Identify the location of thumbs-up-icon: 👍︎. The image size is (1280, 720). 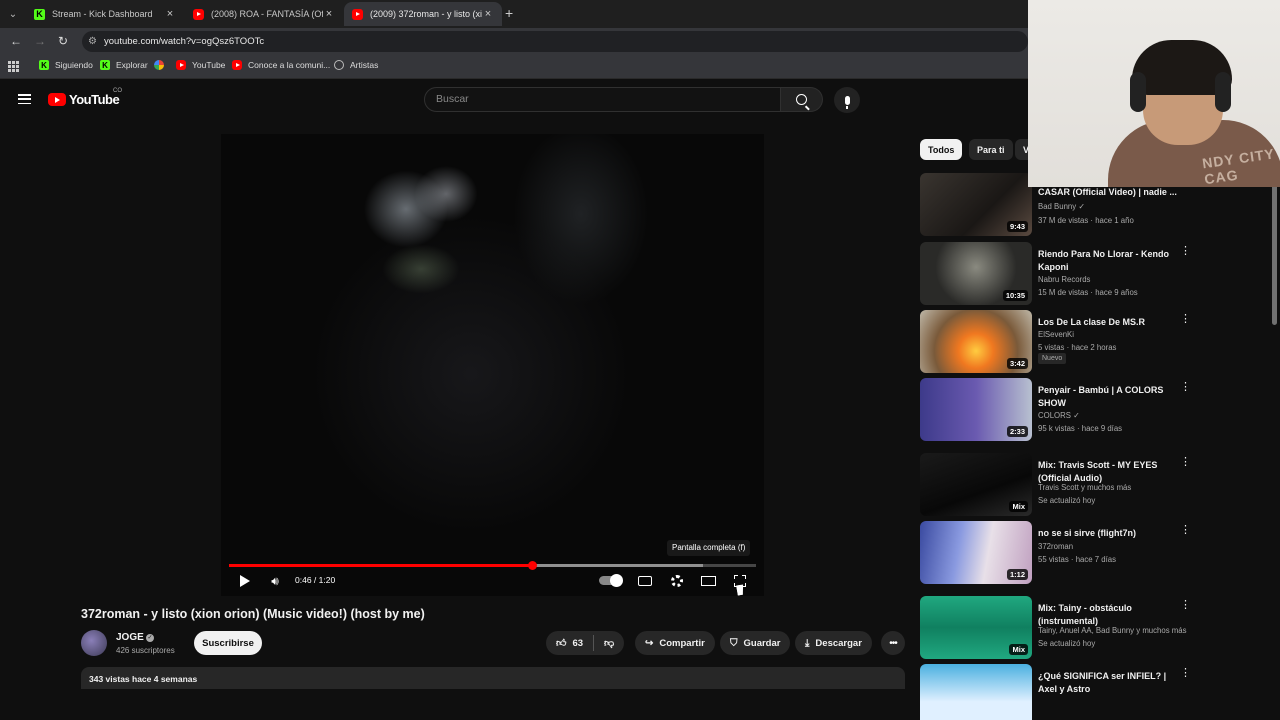
(561, 643).